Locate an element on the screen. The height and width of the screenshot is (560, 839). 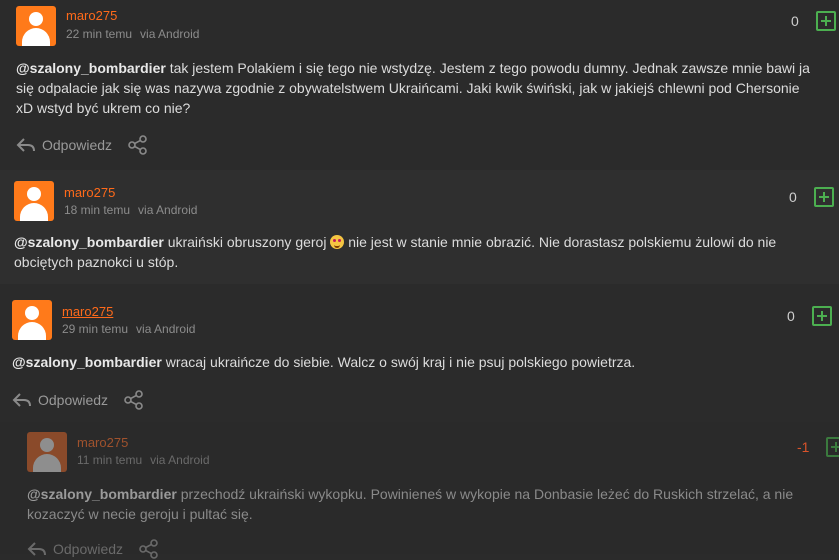
timestamp: 11 min temu is located at coordinates (110, 460).